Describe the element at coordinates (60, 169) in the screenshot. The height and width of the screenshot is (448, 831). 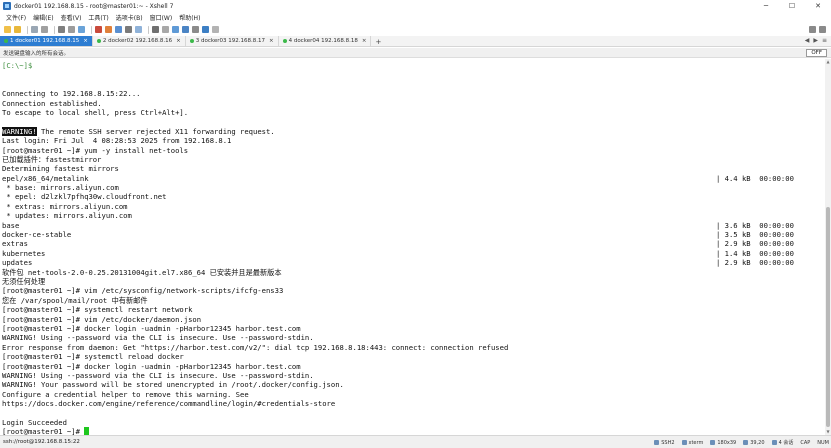
I see `terminal-line-text: Determining fastest mirrors` at that location.